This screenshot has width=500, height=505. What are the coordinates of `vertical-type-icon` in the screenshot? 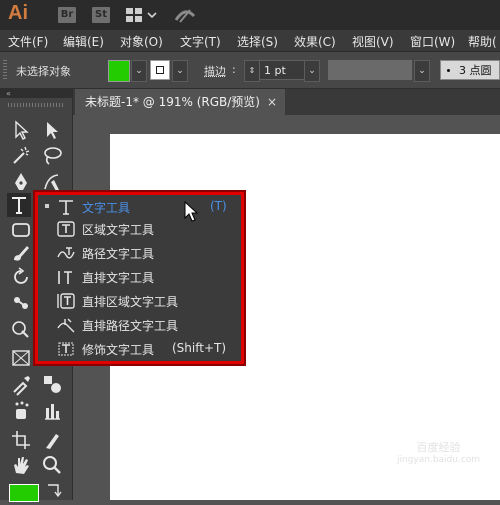 It's located at (66, 277).